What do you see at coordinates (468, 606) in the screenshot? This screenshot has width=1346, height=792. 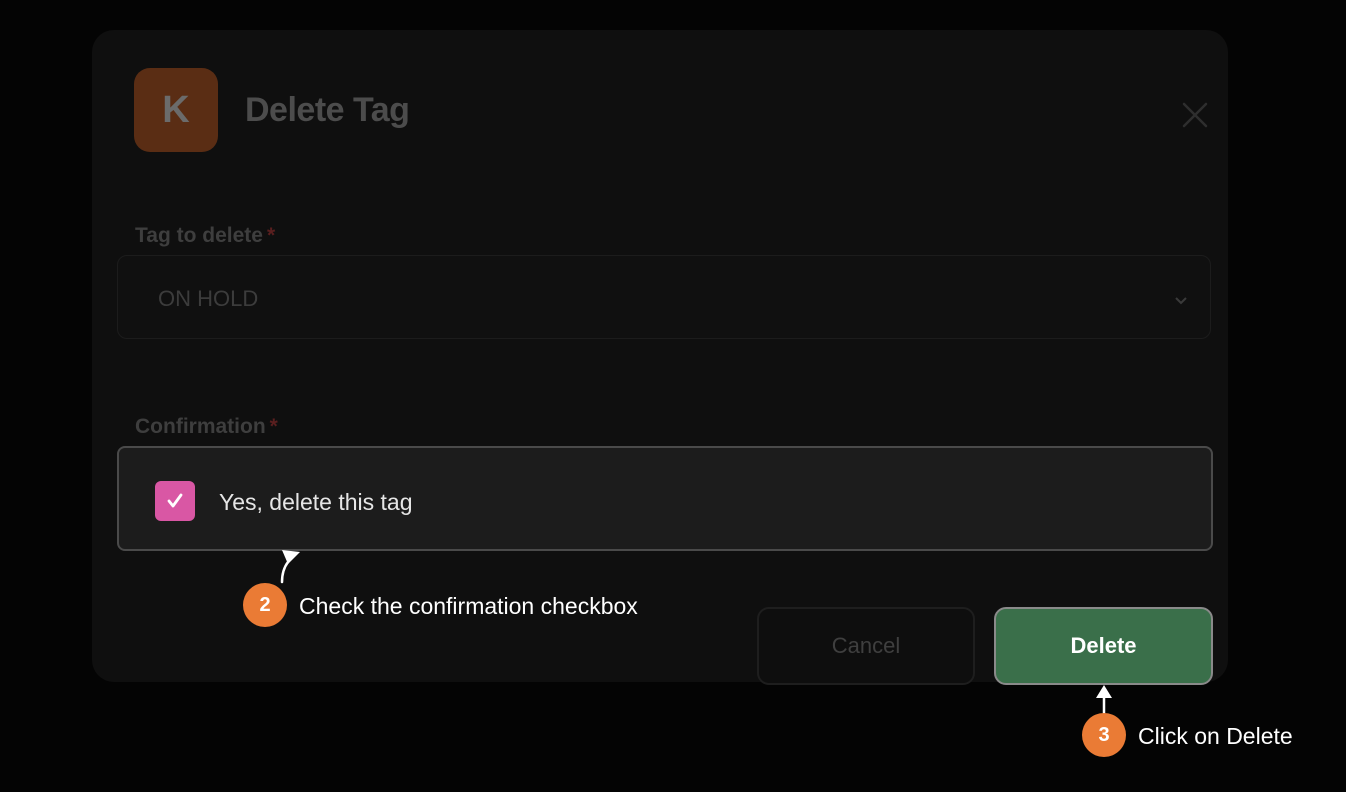 I see `step-instruction: Check the confirmation checkbox` at bounding box center [468, 606].